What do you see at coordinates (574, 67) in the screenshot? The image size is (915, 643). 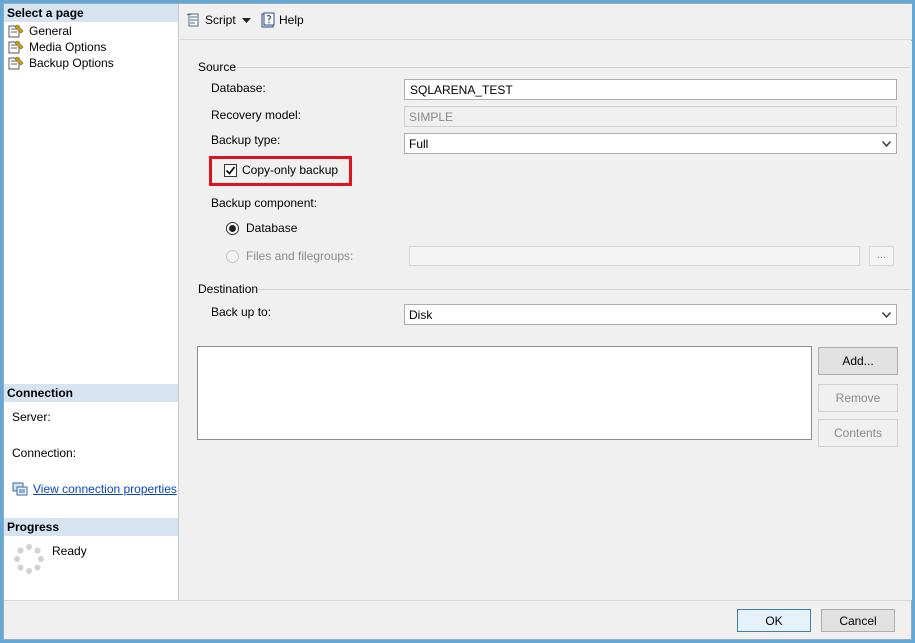 I see `source-divider` at bounding box center [574, 67].